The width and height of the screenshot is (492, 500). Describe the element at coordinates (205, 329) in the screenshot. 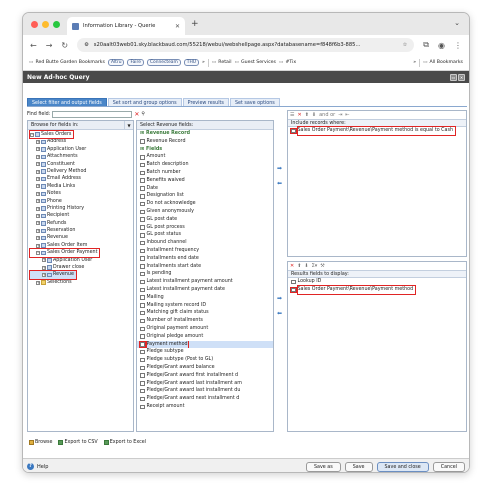

I see `field-item: Original payment amount` at that location.